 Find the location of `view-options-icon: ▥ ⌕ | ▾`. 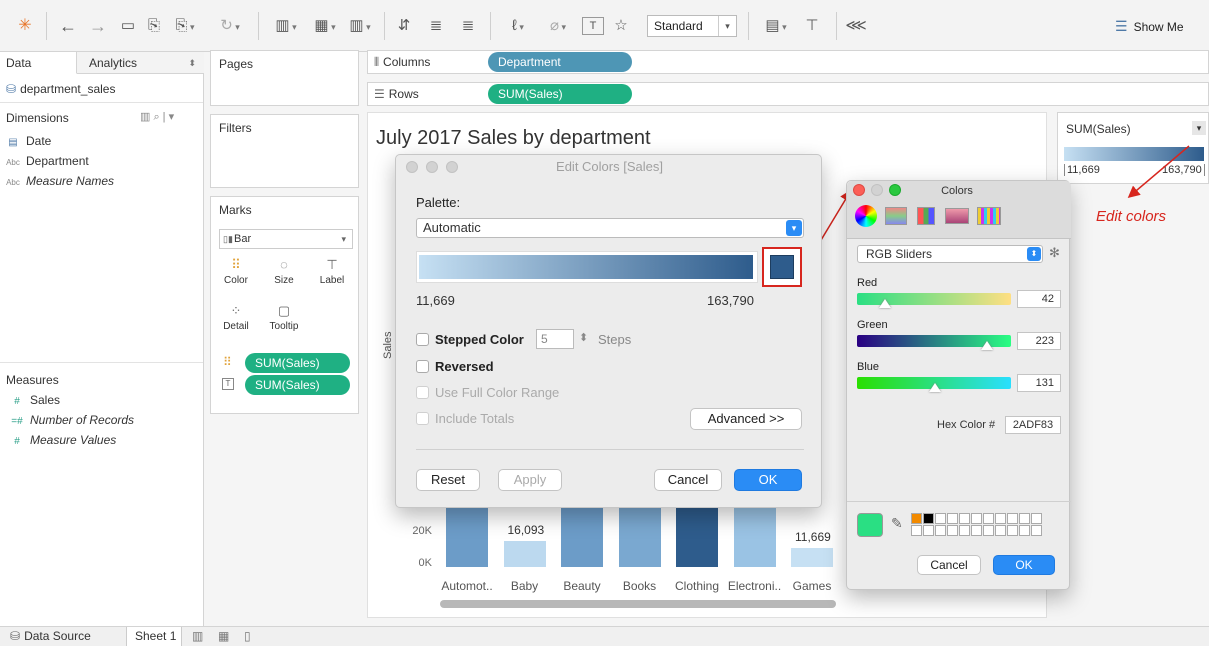

view-options-icon: ▥ ⌕ | ▾ is located at coordinates (157, 117).